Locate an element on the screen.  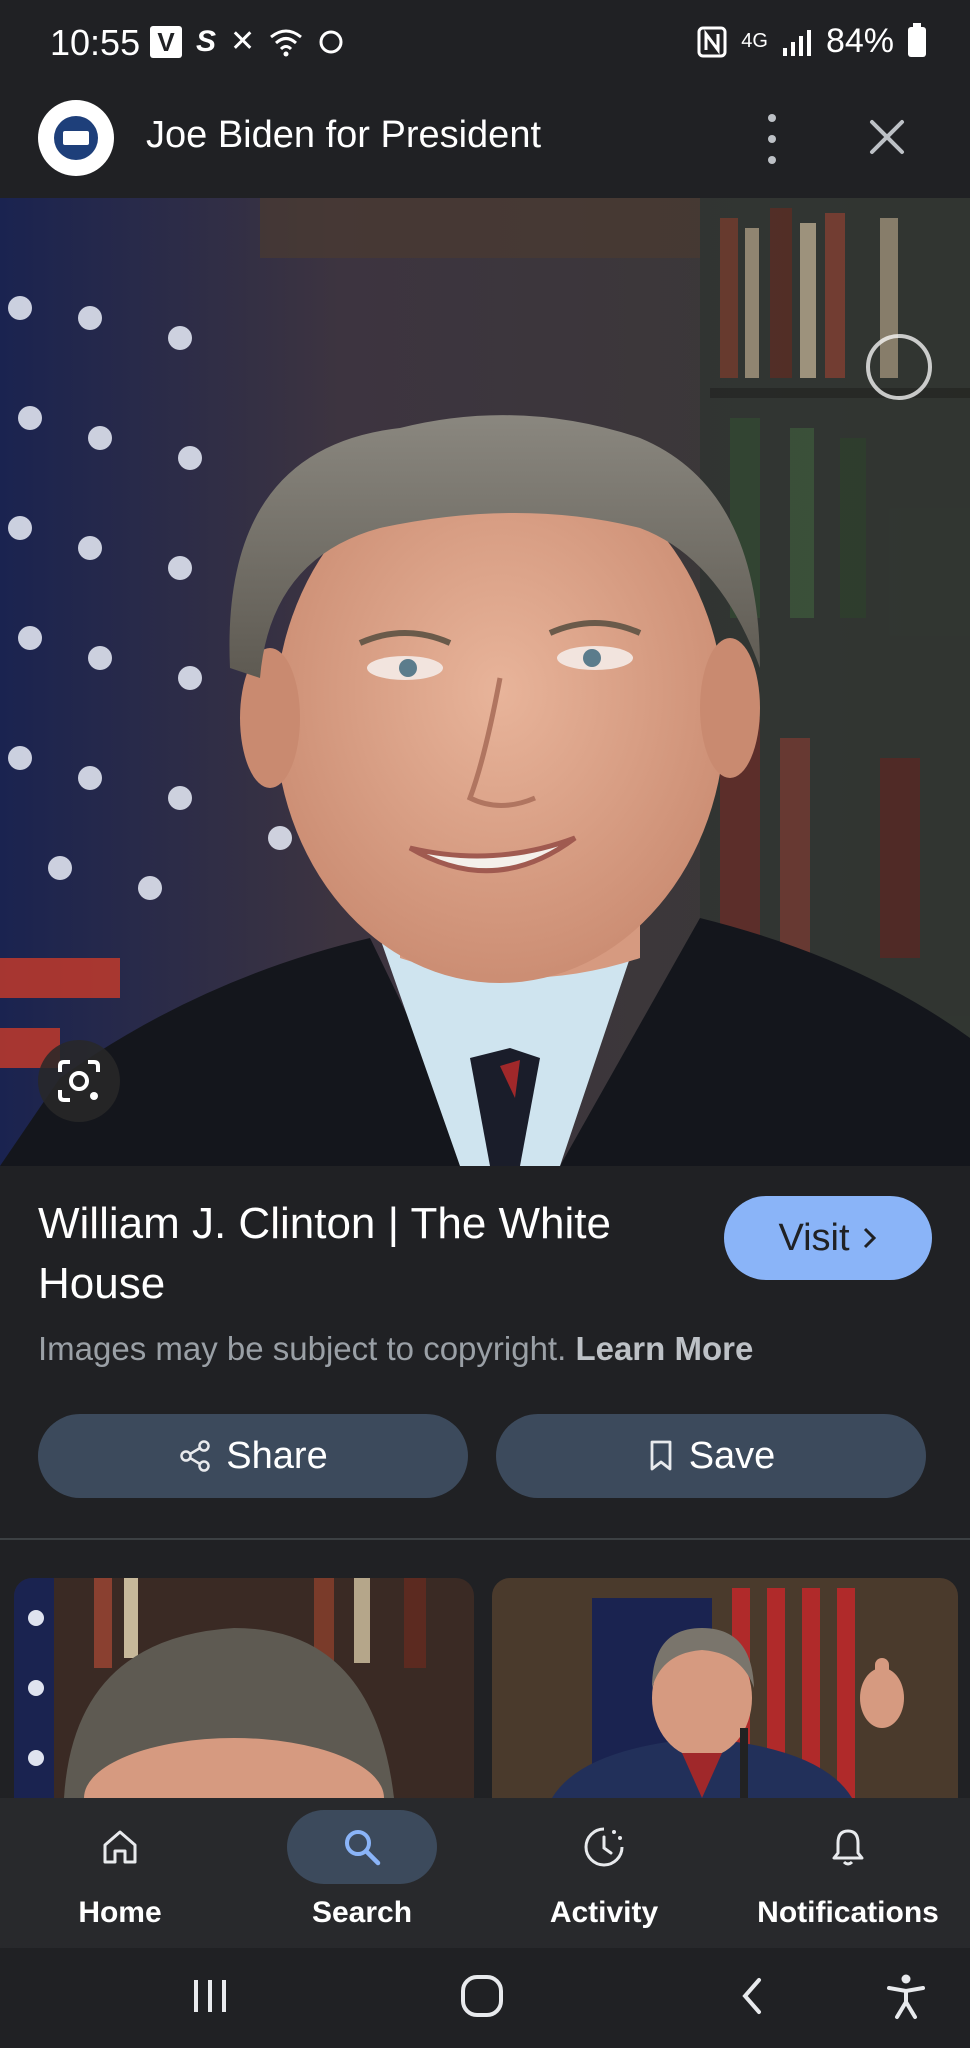
recents-button is located at coordinates (210, 1996).